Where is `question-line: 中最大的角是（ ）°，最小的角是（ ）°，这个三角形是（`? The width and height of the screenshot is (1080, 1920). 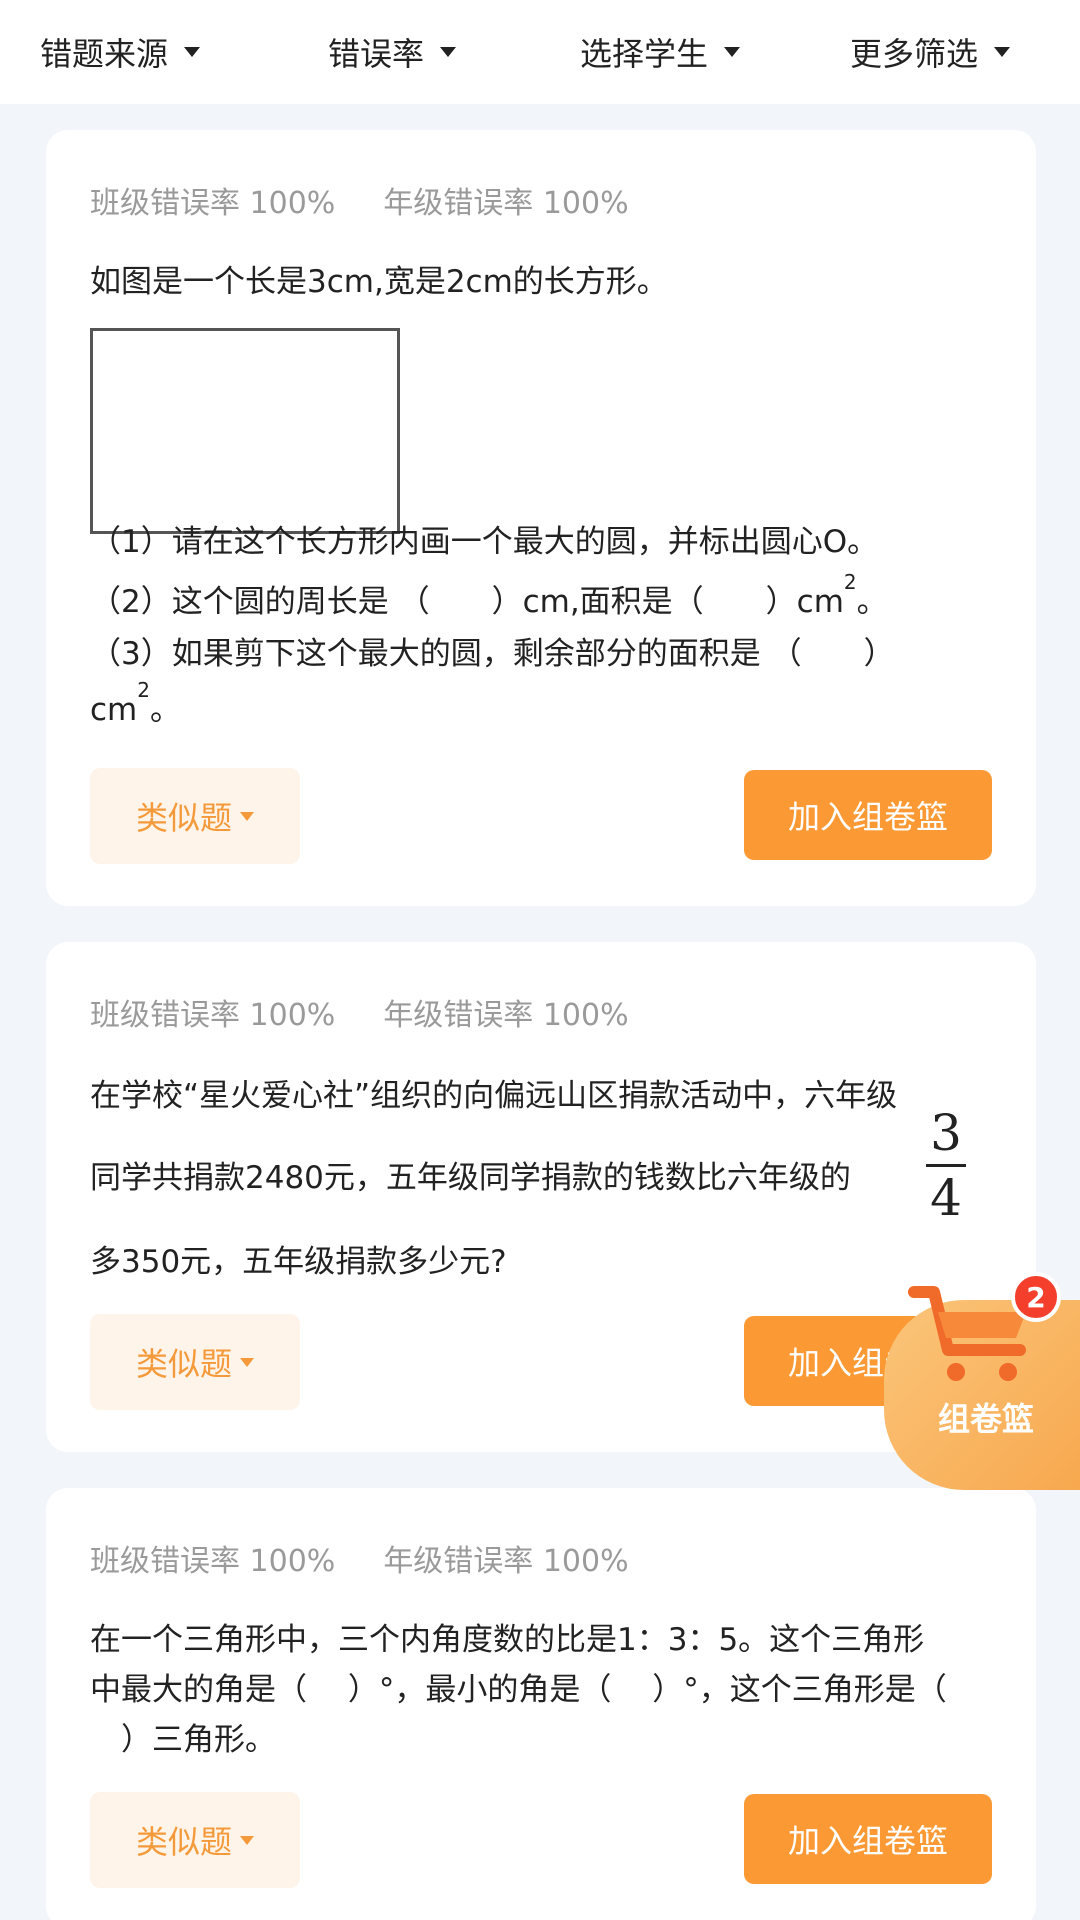 question-line: 中最大的角是（ ）°，最小的角是（ ）°，这个三角形是（ is located at coordinates (518, 1690).